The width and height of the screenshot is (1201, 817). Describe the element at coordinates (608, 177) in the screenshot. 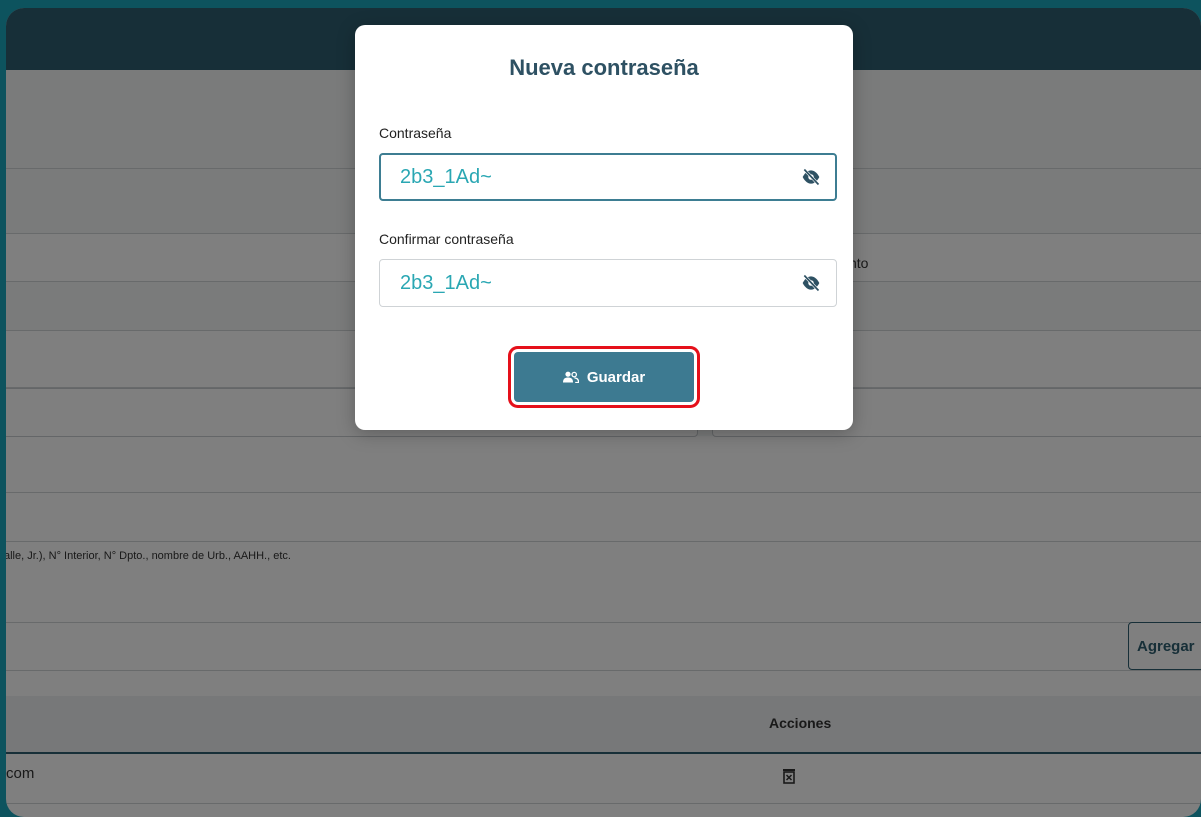

I see `password-input` at that location.